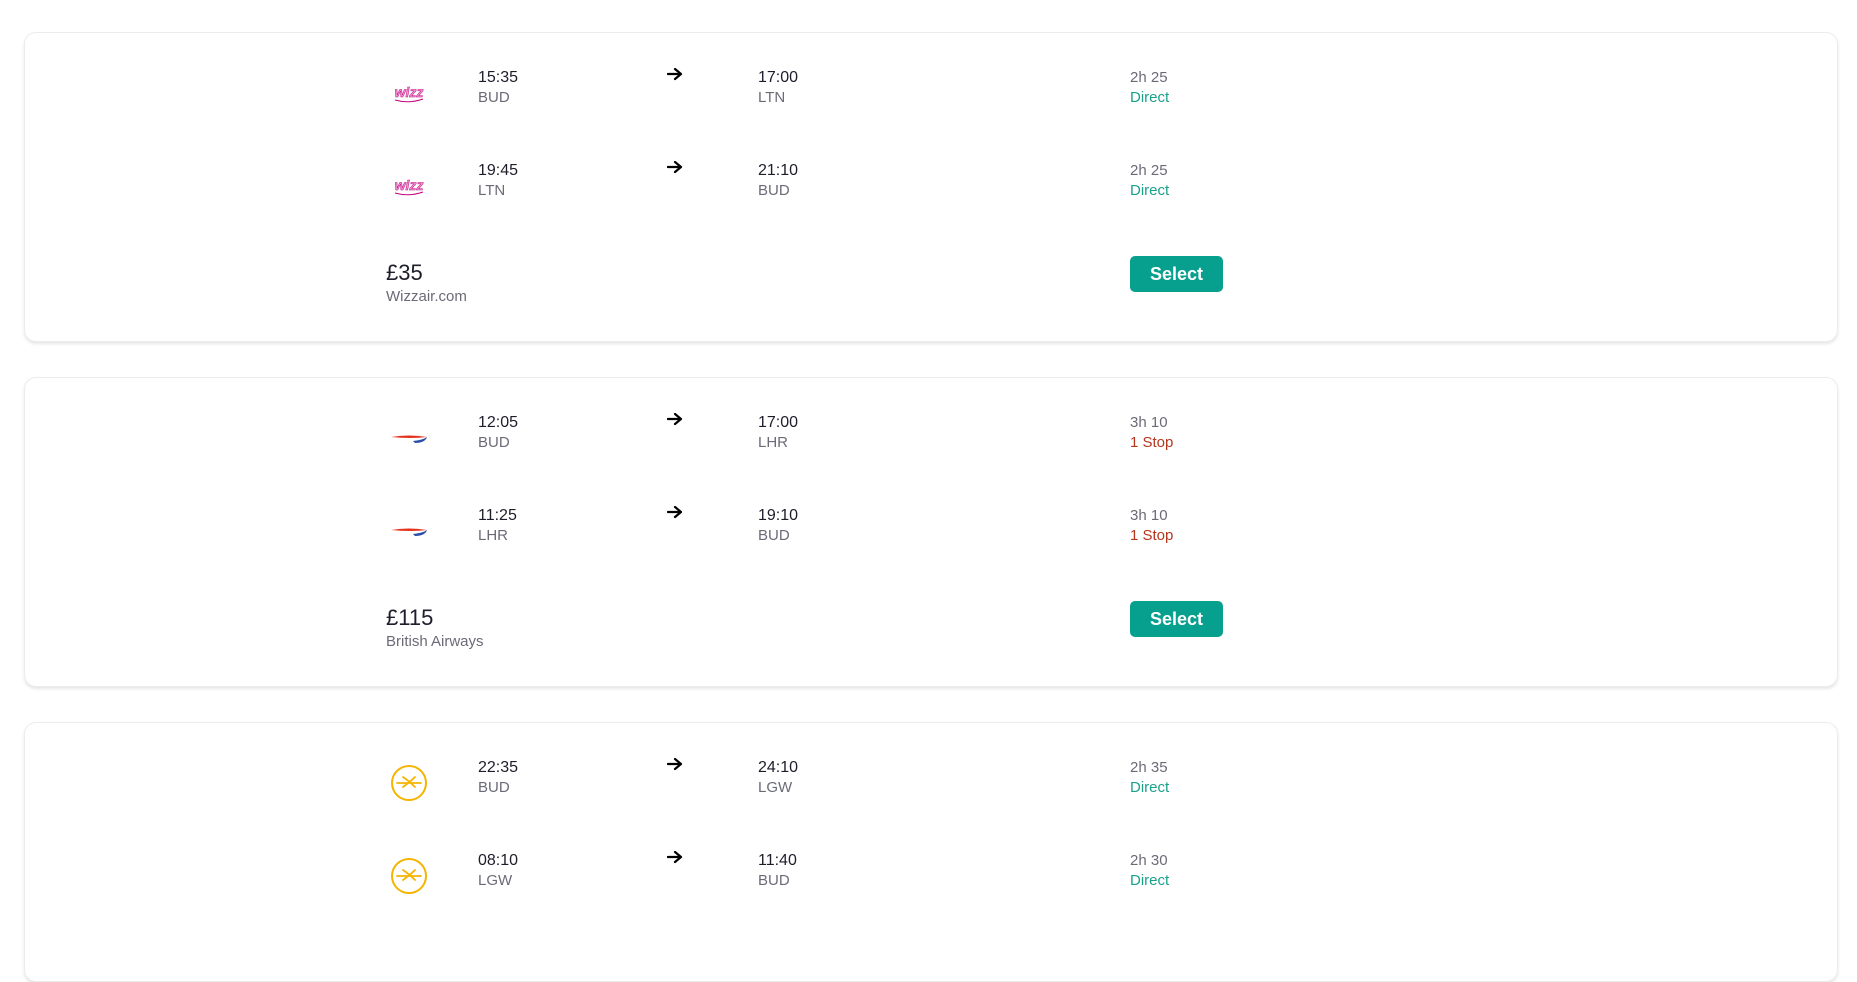  I want to click on arrival-time: 11:40, so click(777, 860).